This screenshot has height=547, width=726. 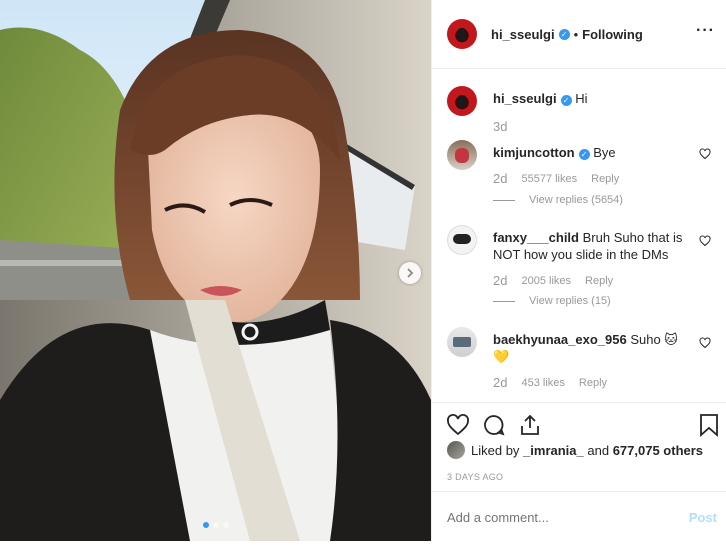 I want to click on add-comment-bar: Post, so click(x=579, y=516).